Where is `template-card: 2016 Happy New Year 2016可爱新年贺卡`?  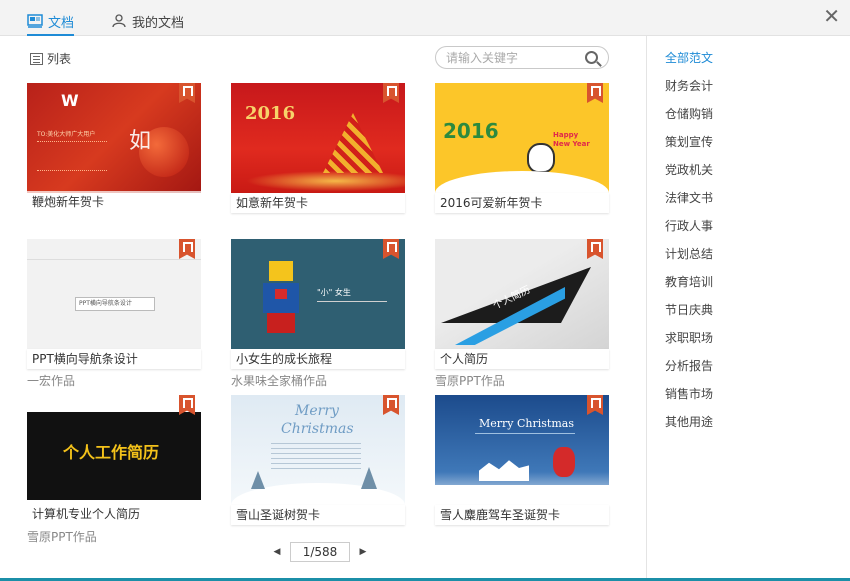 template-card: 2016 Happy New Year 2016可爱新年贺卡 is located at coordinates (522, 148).